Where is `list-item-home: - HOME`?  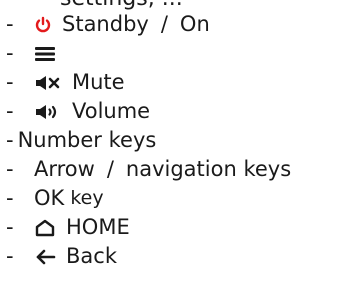 list-item-home: - HOME is located at coordinates (148, 227).